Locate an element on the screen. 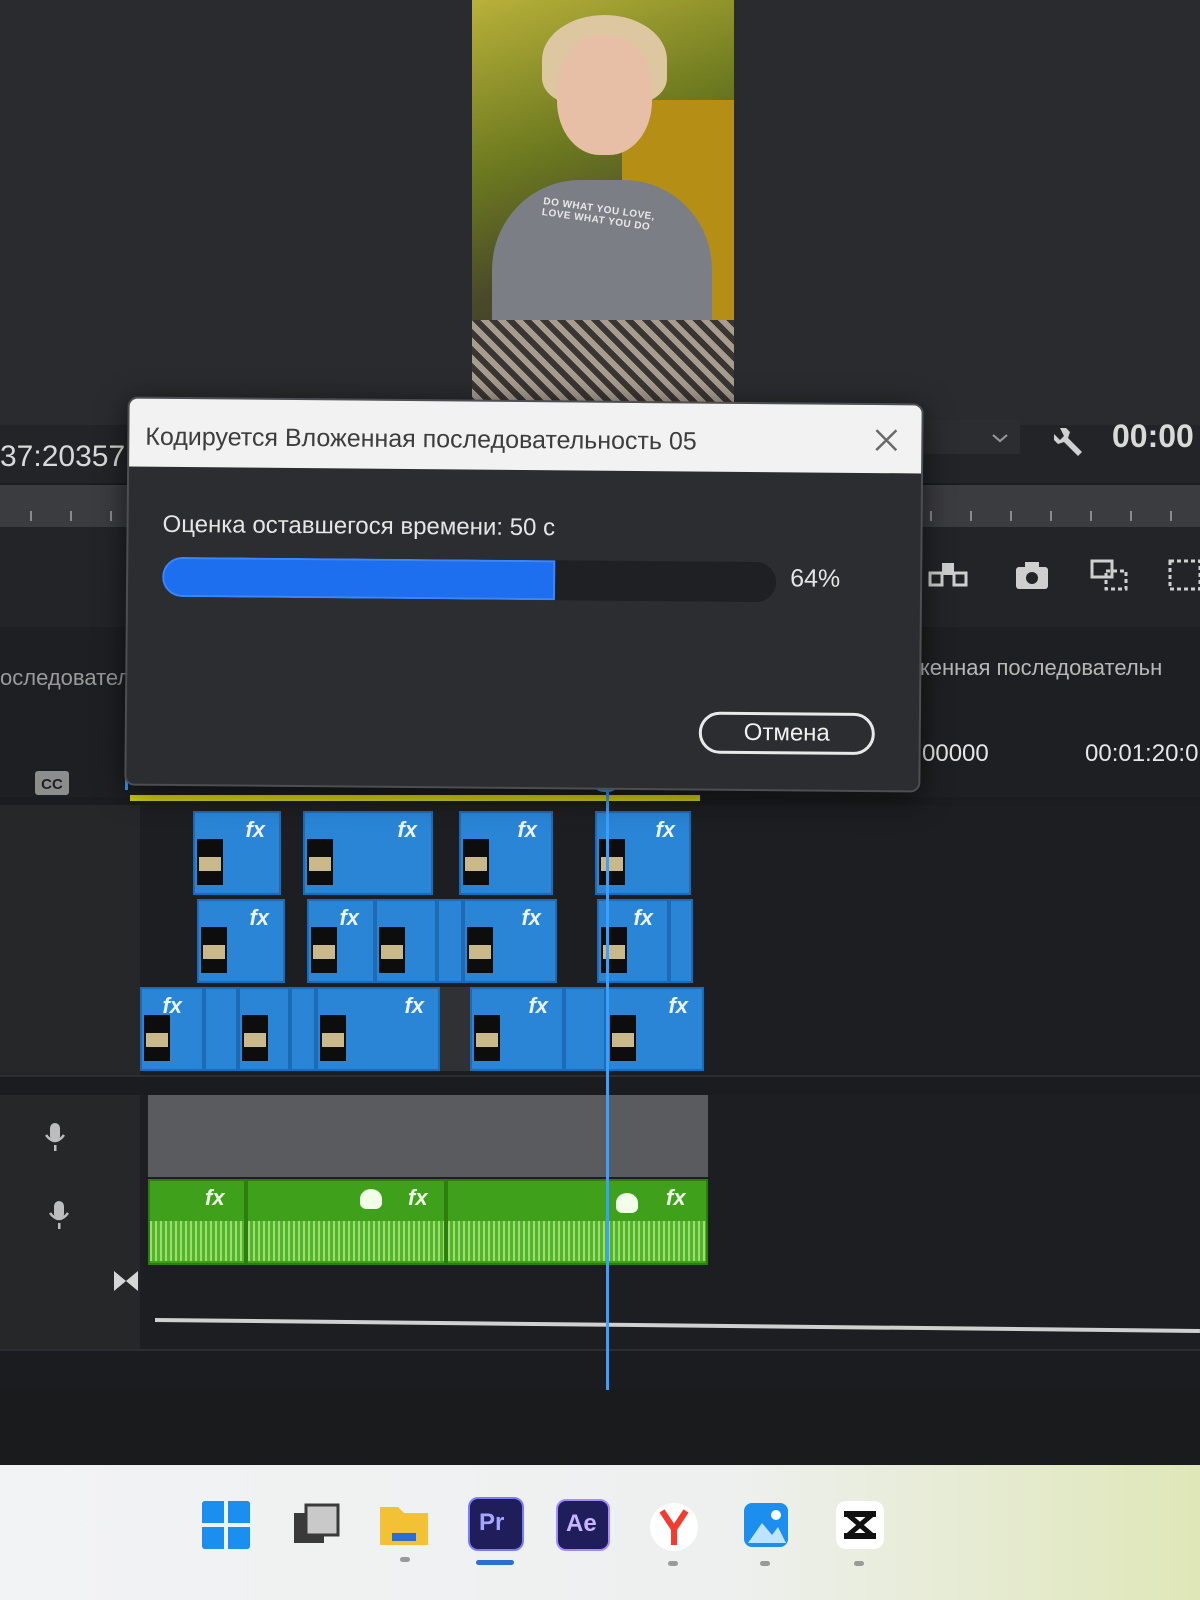  capcut-icon is located at coordinates (860, 1525).